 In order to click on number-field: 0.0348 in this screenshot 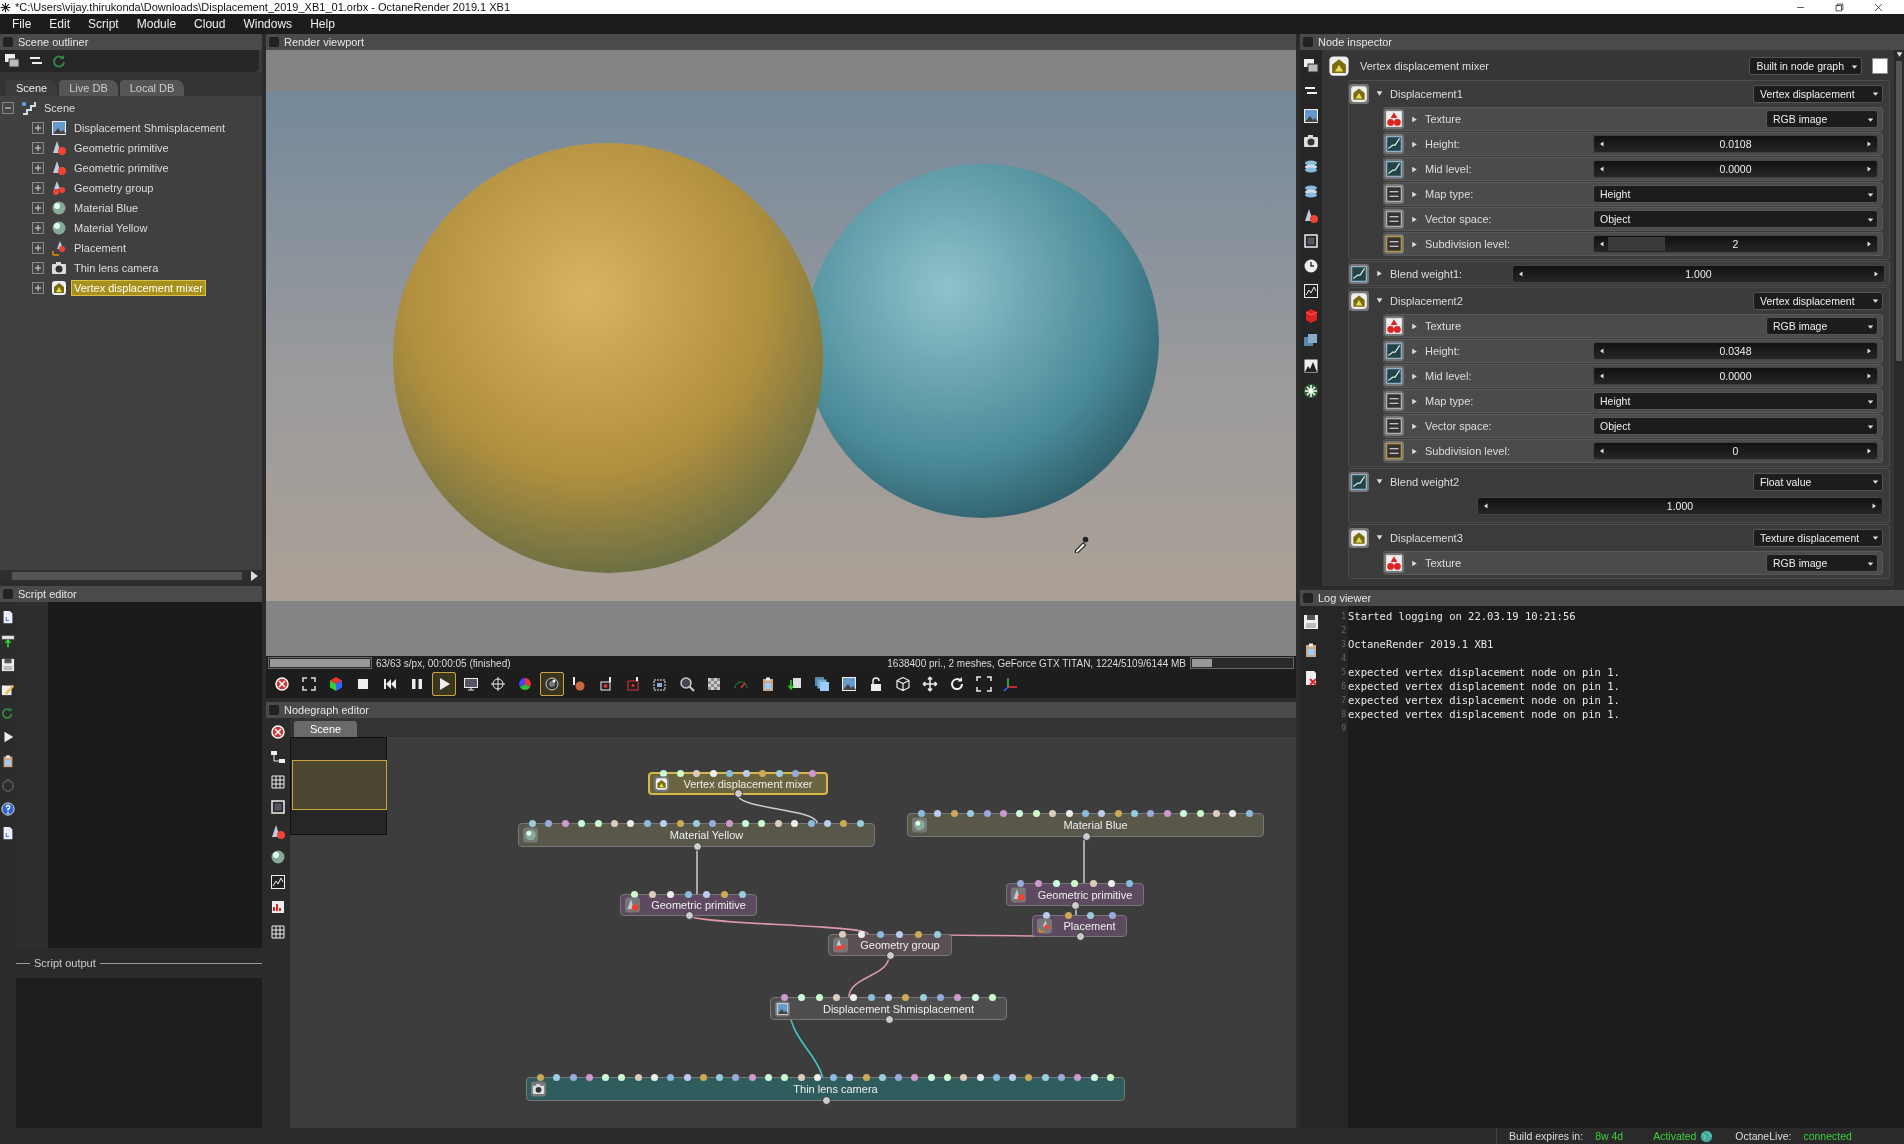, I will do `click(1735, 351)`.